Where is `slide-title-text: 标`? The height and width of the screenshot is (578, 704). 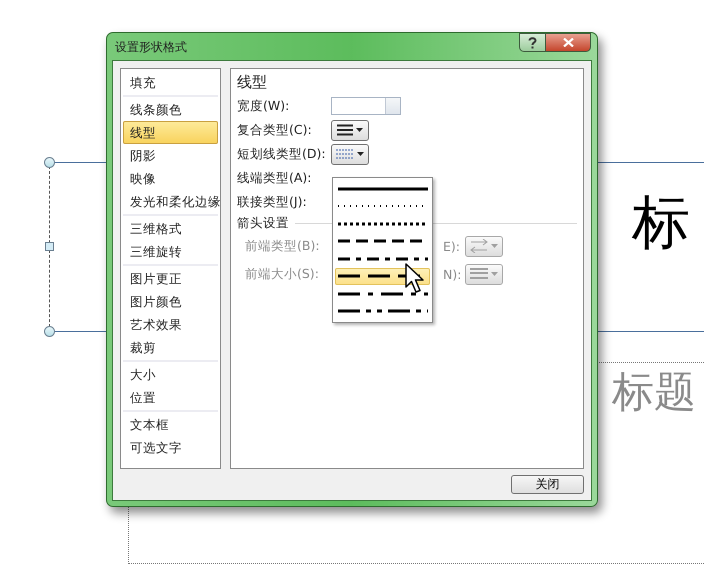 slide-title-text: 标 is located at coordinates (661, 223).